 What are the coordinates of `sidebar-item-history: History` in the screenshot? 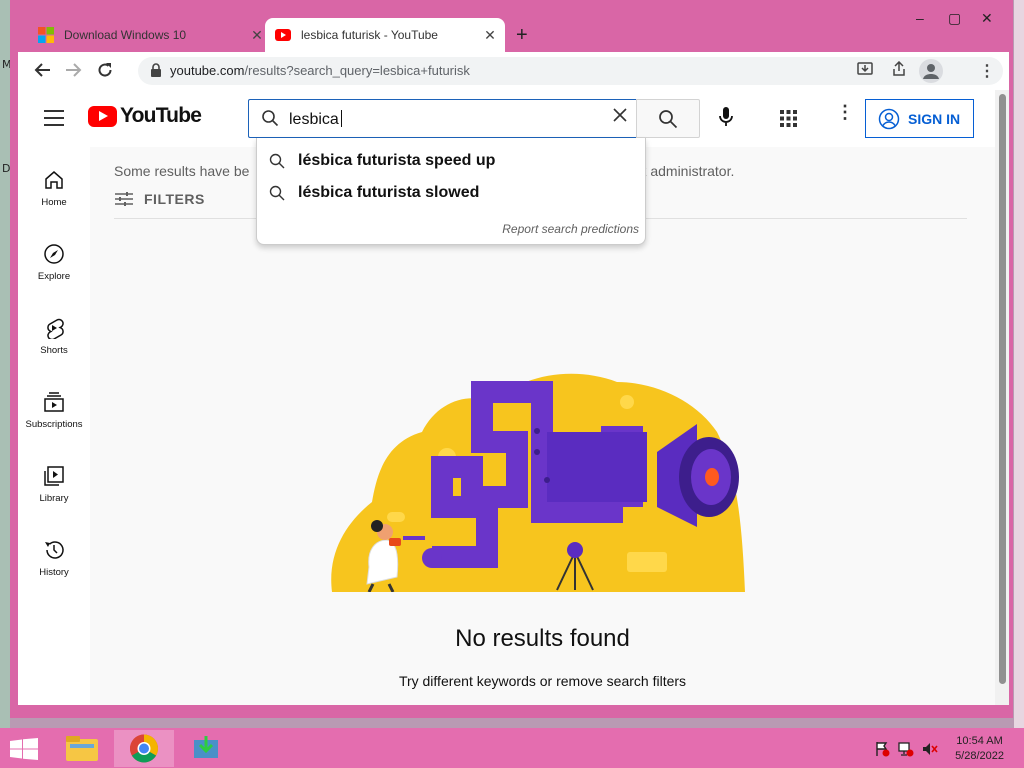 It's located at (54, 558).